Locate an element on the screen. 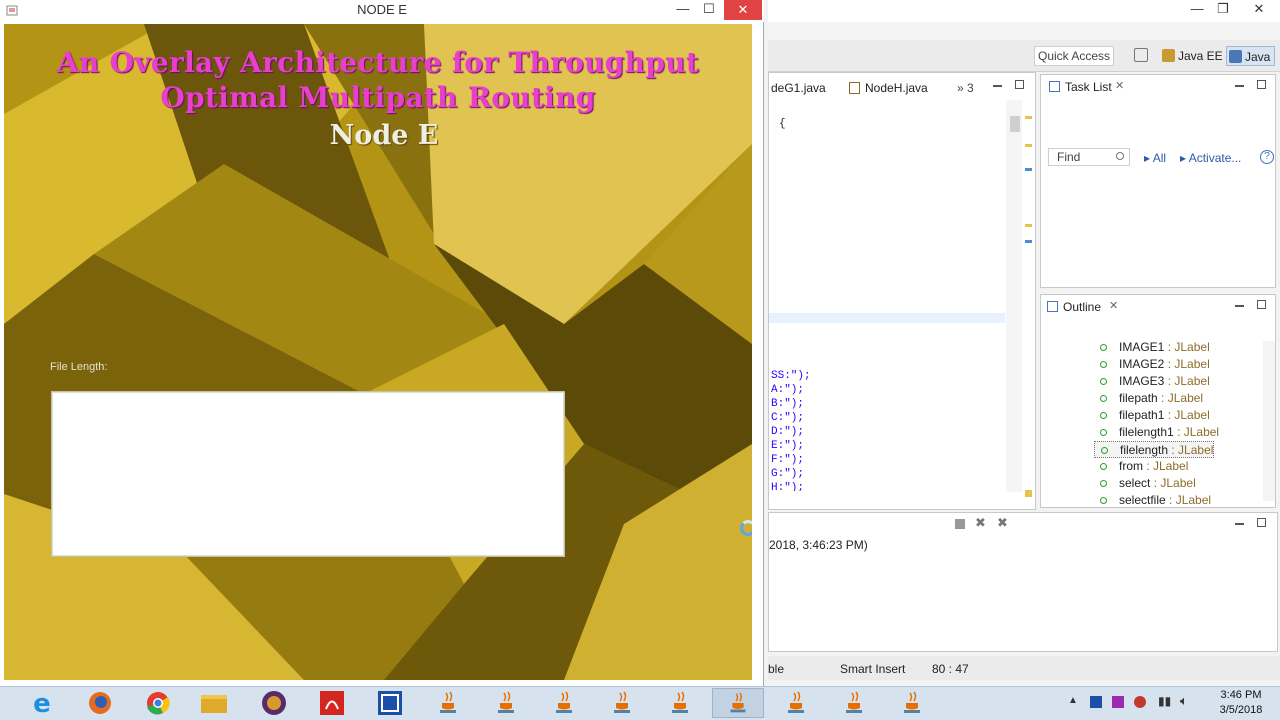  code-line: E:"); is located at coordinates (788, 446).